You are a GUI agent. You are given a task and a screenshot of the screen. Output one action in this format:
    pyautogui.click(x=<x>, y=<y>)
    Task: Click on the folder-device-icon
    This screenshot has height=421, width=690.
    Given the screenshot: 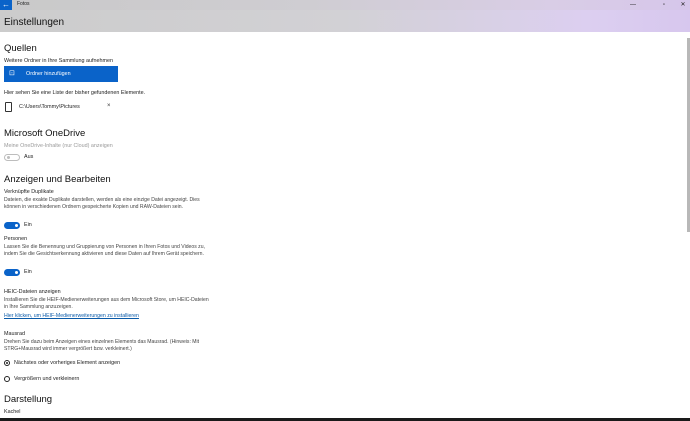 What is the action you would take?
    pyautogui.click(x=8, y=107)
    